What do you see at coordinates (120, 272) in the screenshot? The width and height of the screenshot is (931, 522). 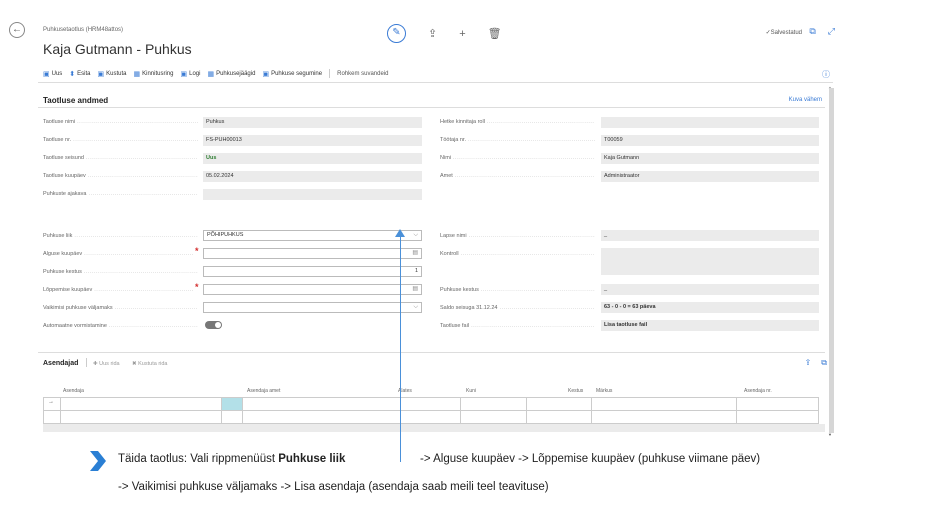 I see `leave-duration-label: Puhkuse kestus` at bounding box center [120, 272].